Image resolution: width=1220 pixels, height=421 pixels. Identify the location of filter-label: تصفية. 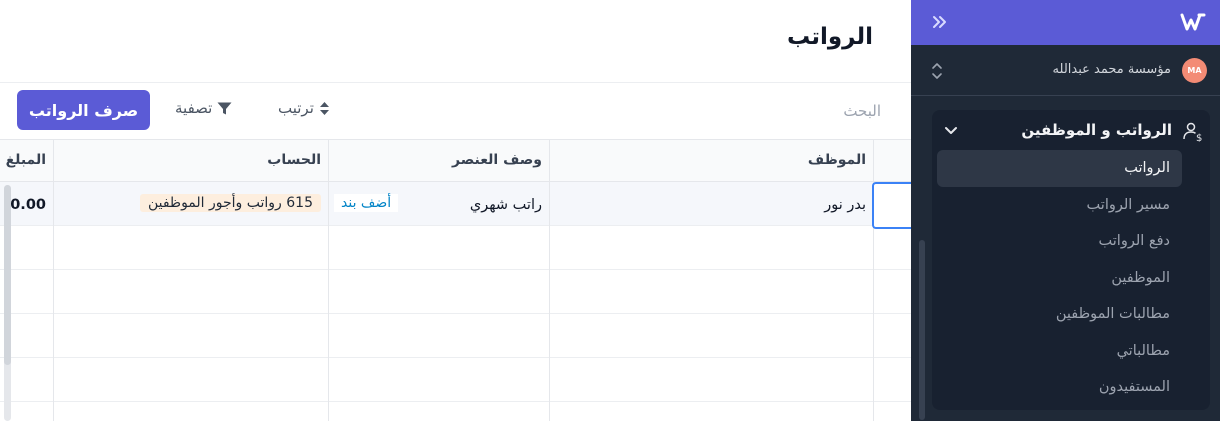
(194, 108).